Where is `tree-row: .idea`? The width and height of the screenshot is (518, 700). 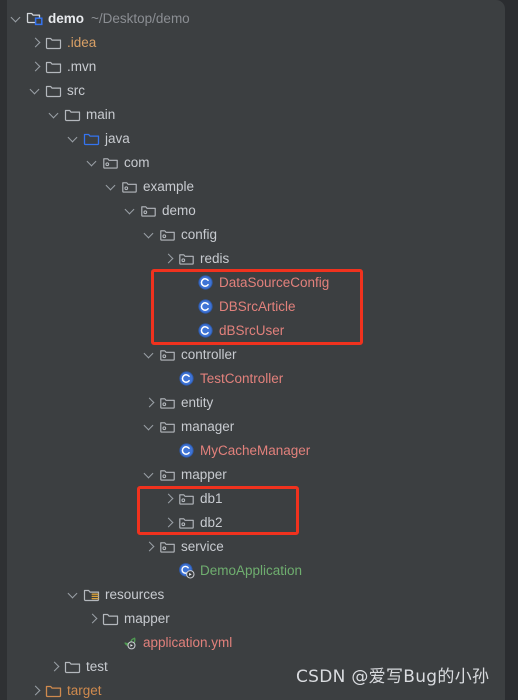 tree-row: .idea is located at coordinates (252, 42).